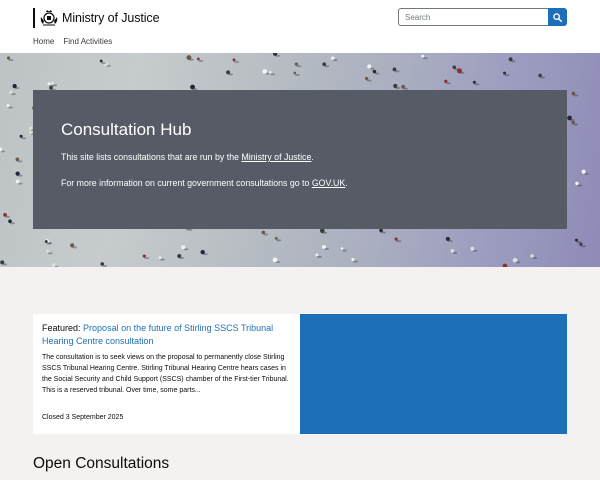 This screenshot has height=480, width=600. Describe the element at coordinates (34, 18) in the screenshot. I see `logo-divider` at that location.